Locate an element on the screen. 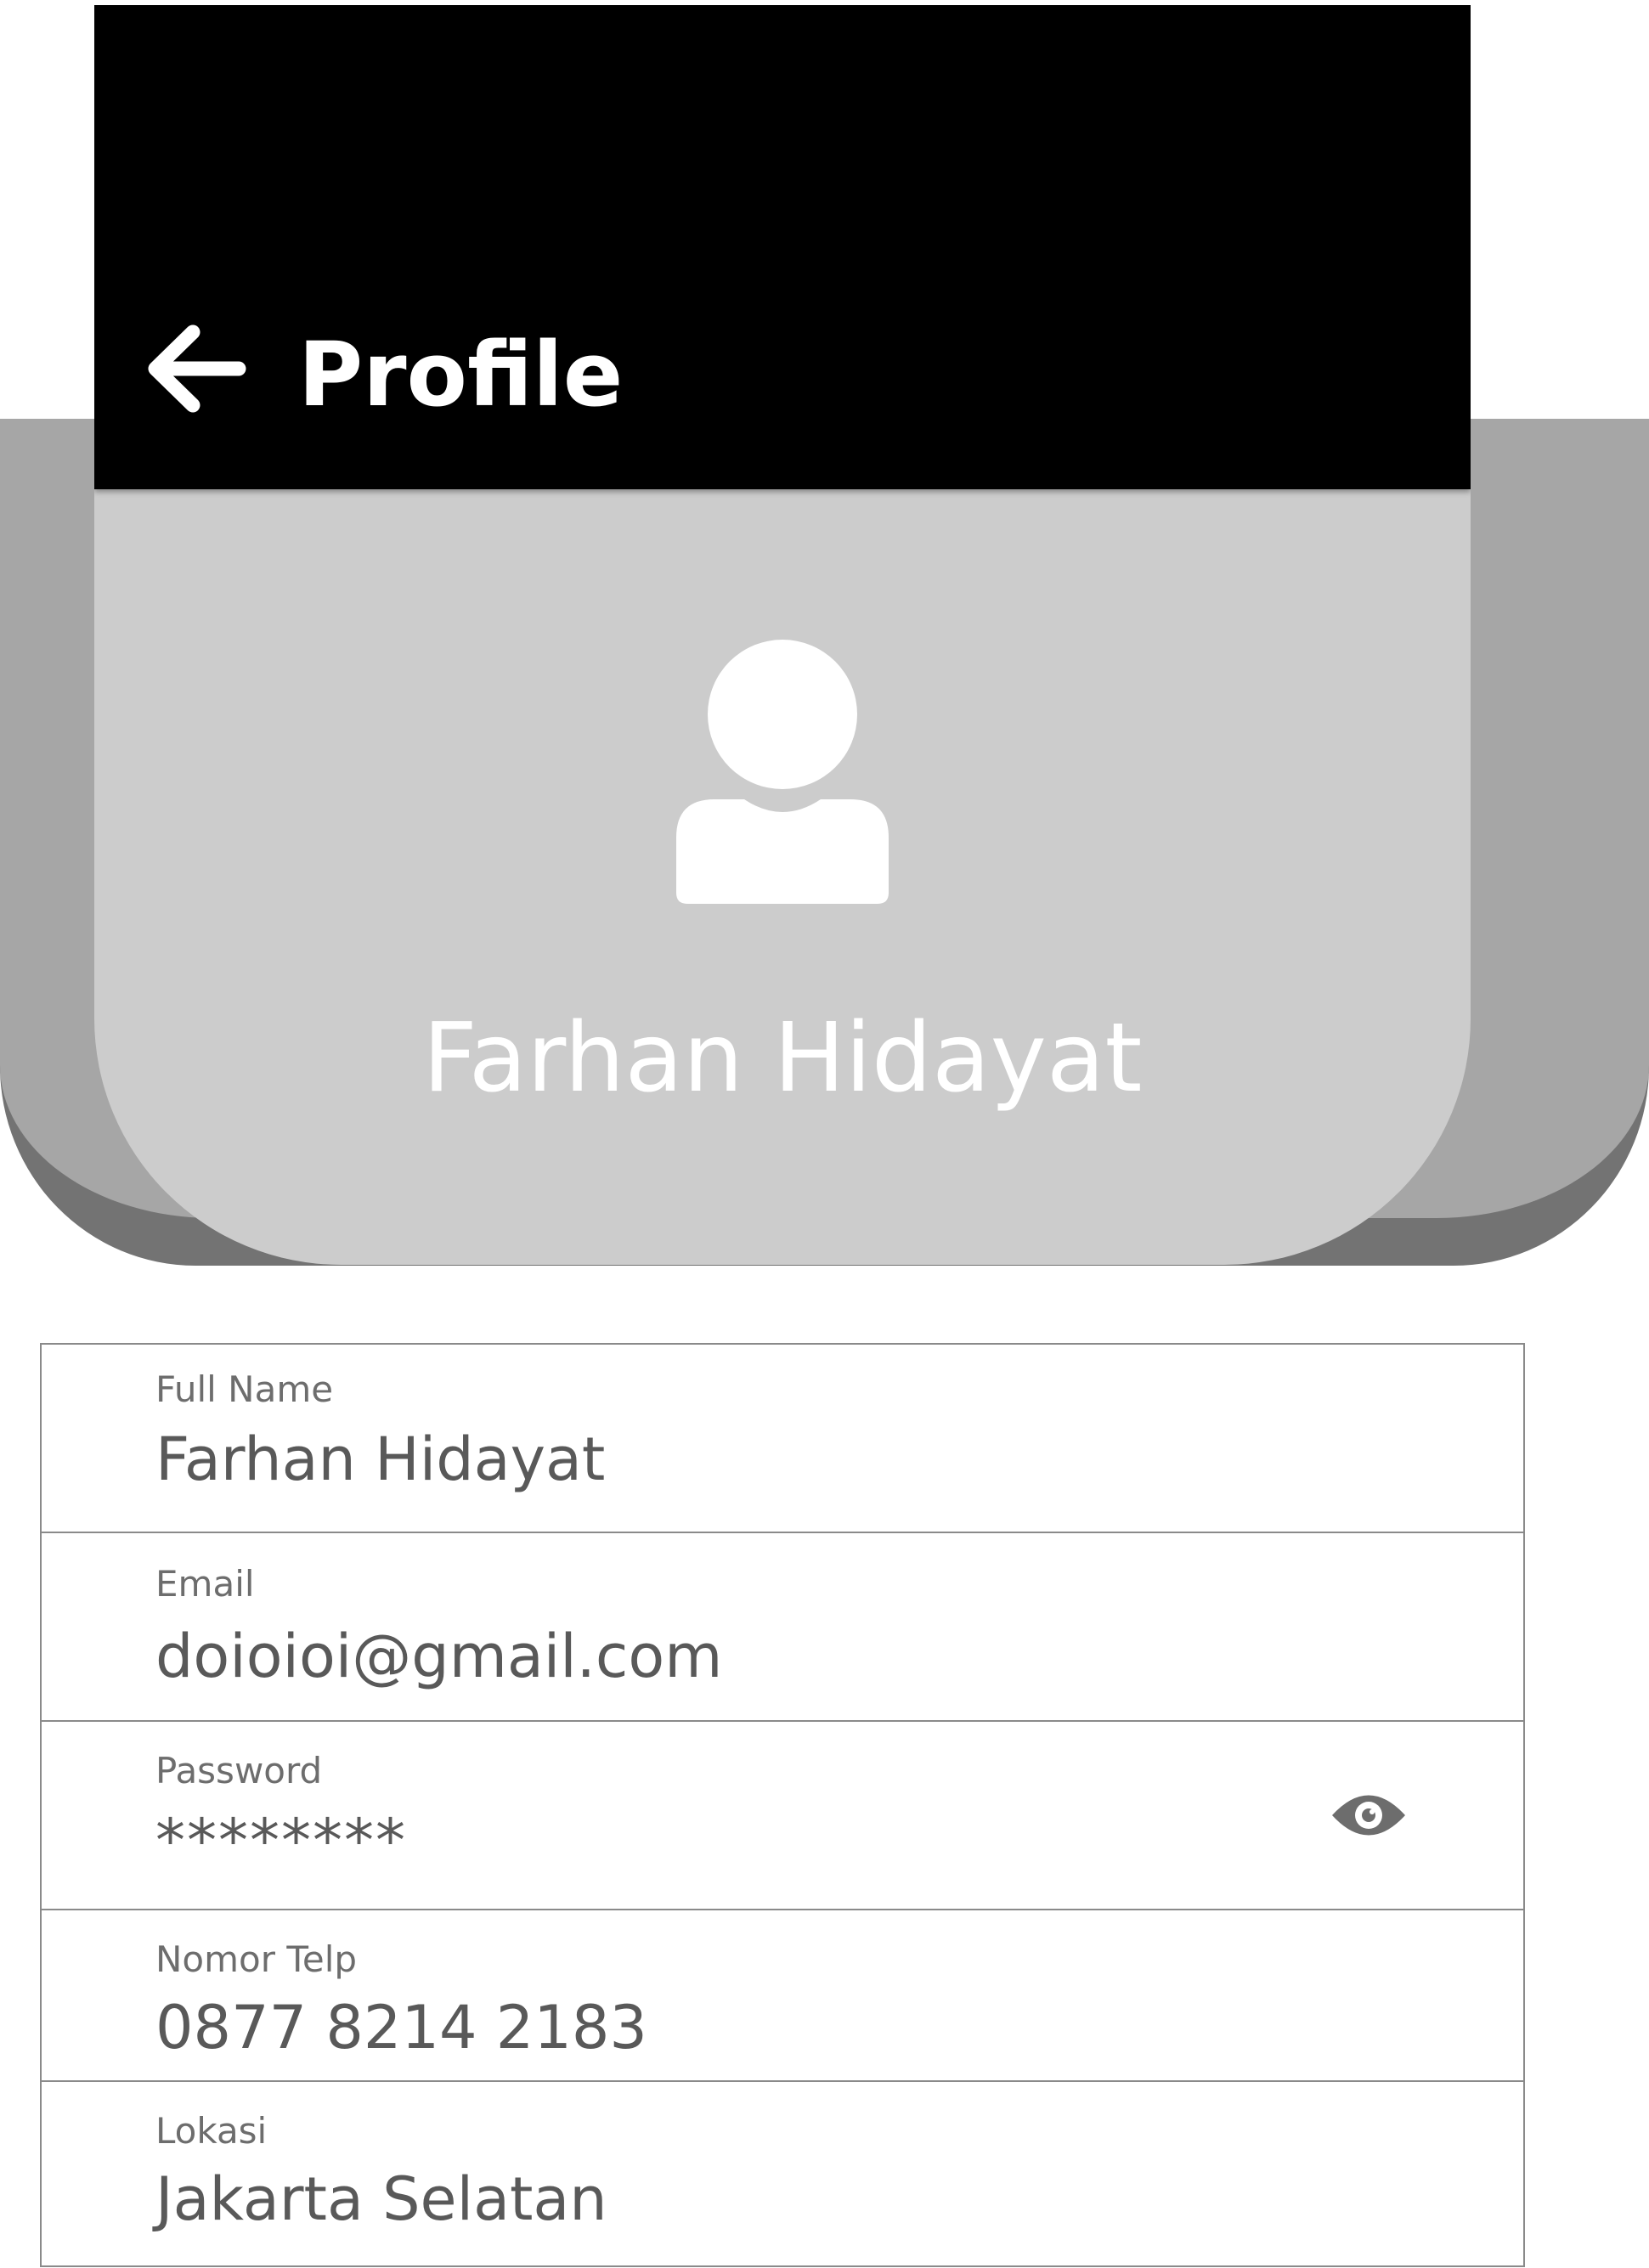 The image size is (1649, 2268). avatar is located at coordinates (782, 770).